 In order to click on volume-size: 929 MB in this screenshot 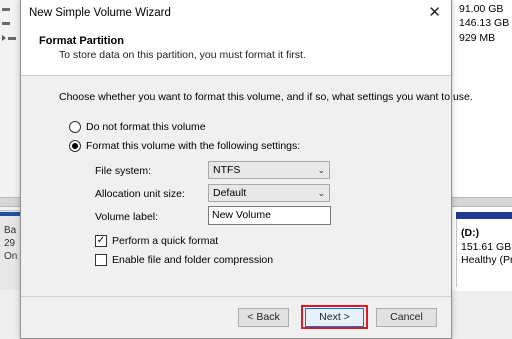, I will do `click(477, 38)`.